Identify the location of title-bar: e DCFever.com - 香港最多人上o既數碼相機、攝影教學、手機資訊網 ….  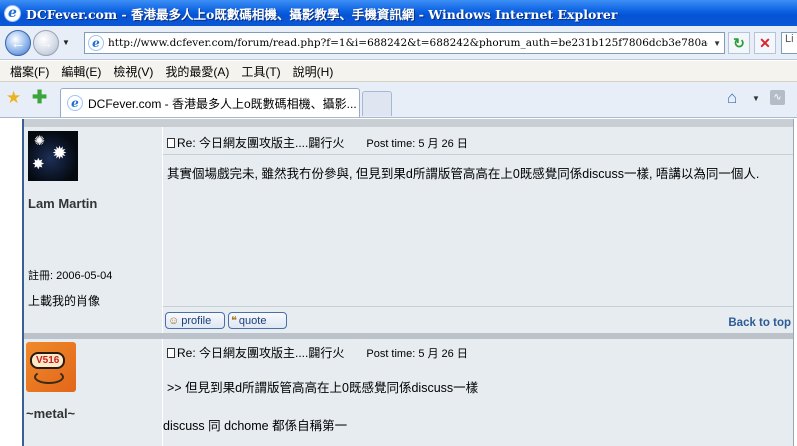
(398, 13).